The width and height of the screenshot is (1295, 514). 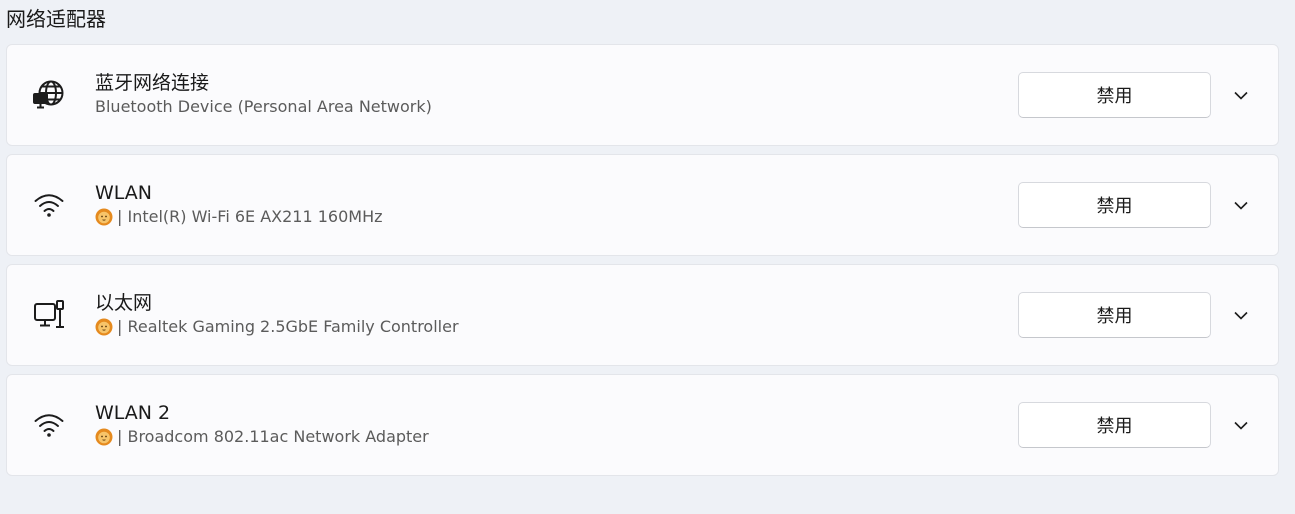 What do you see at coordinates (133, 413) in the screenshot?
I see `adapter-name: WLAN 2` at bounding box center [133, 413].